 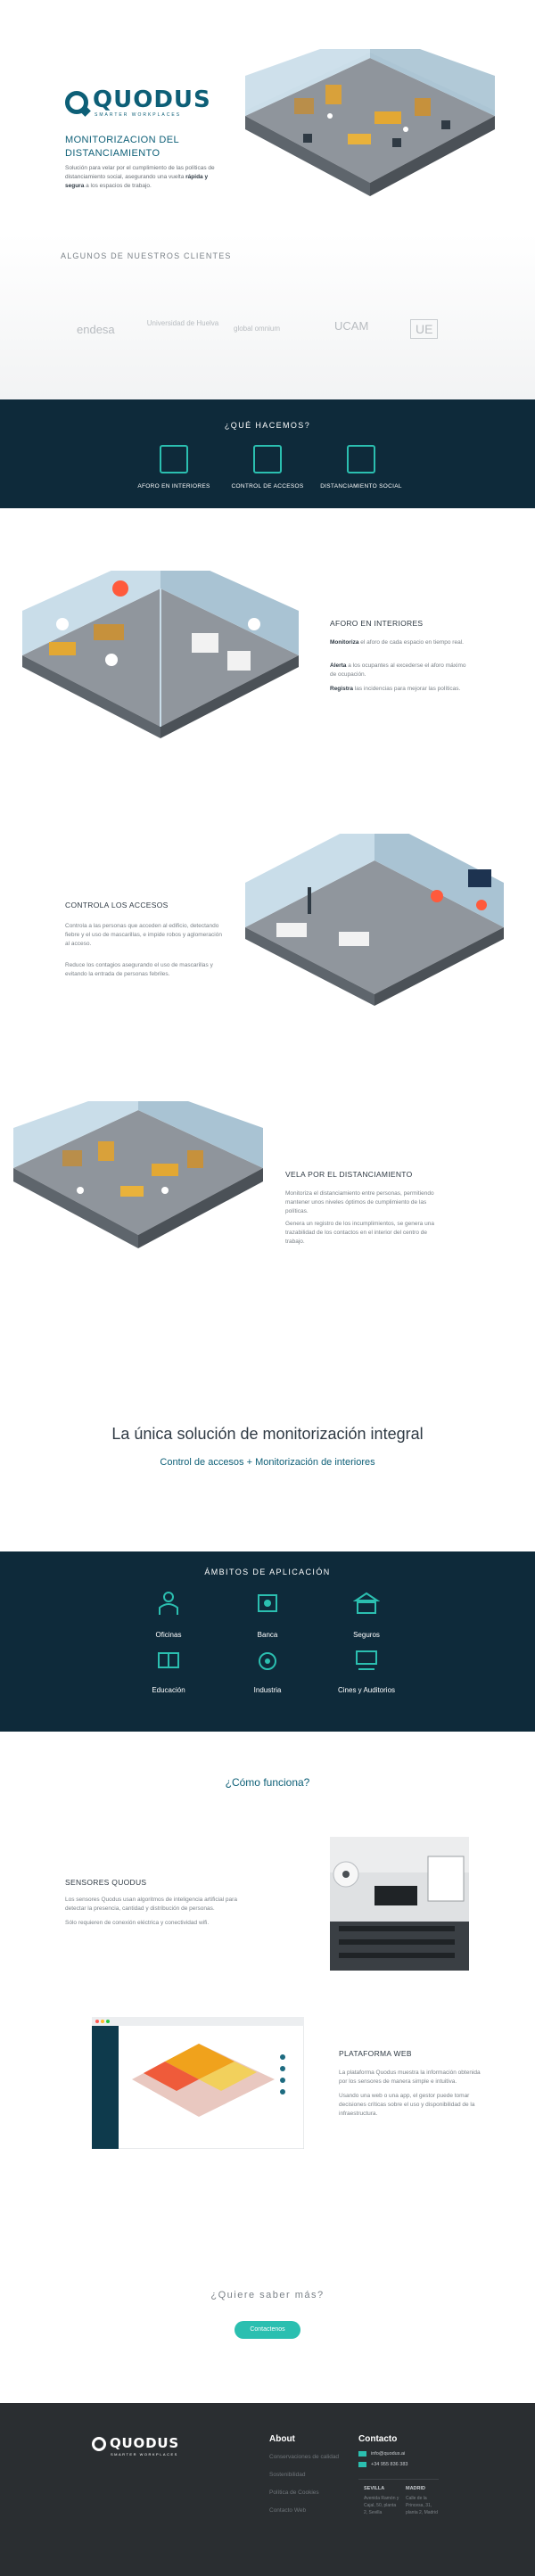 I want to click on footer-logo-icon, so click(x=99, y=2444).